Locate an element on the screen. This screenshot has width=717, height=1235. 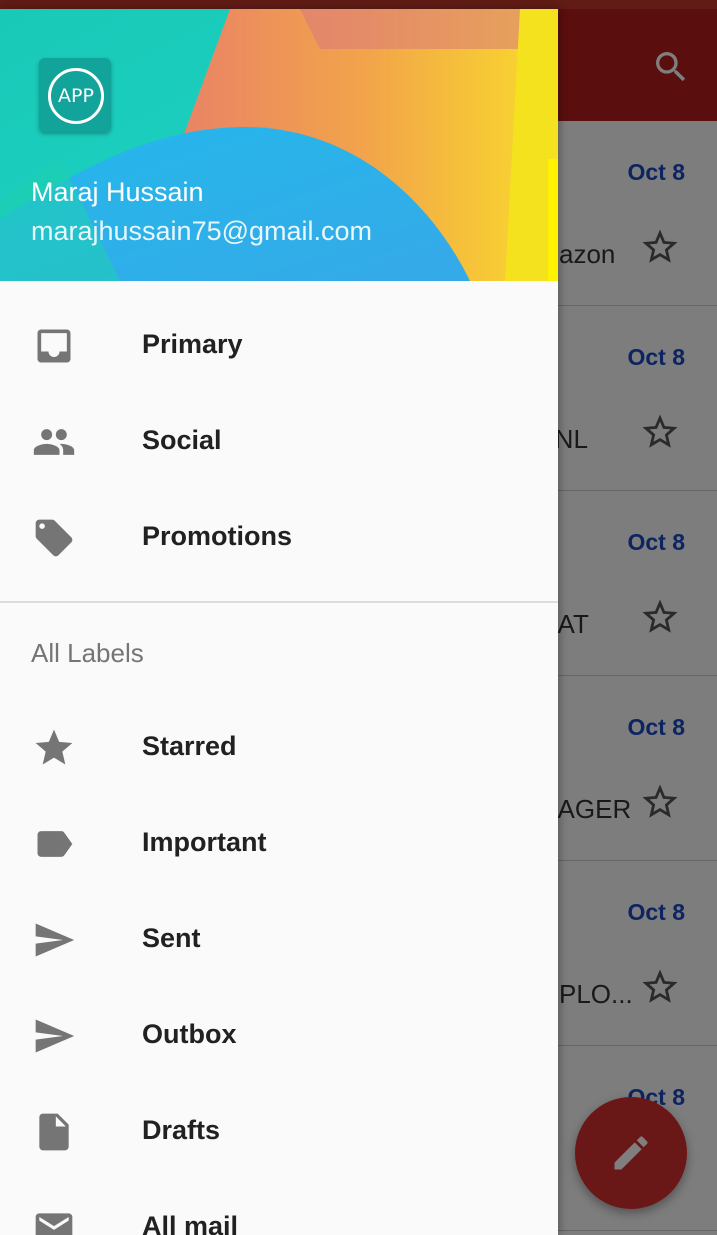
app-logo-ring: APP is located at coordinates (76, 96).